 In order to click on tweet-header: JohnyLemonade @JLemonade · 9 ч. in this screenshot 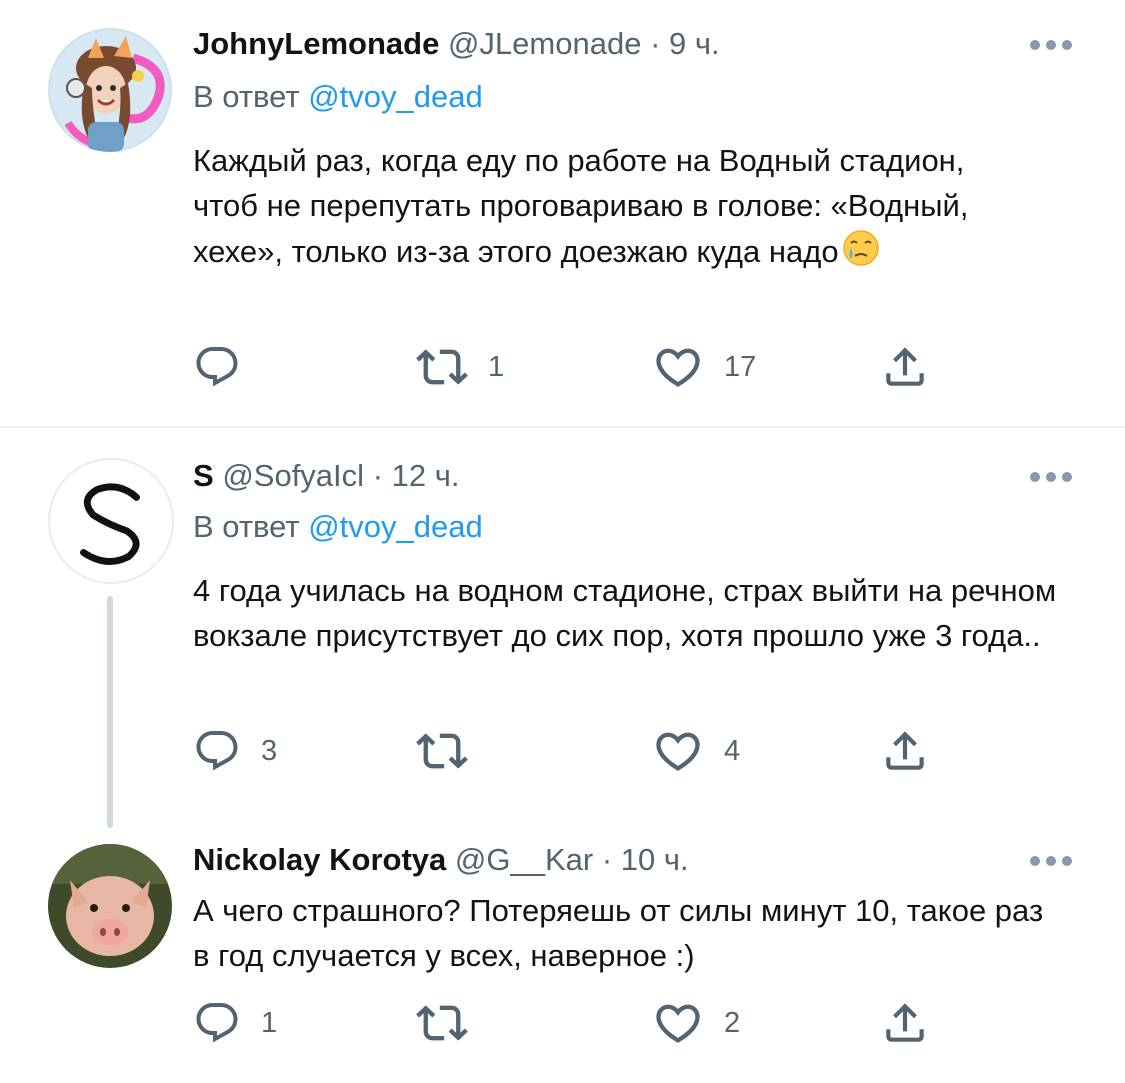, I will do `click(456, 44)`.